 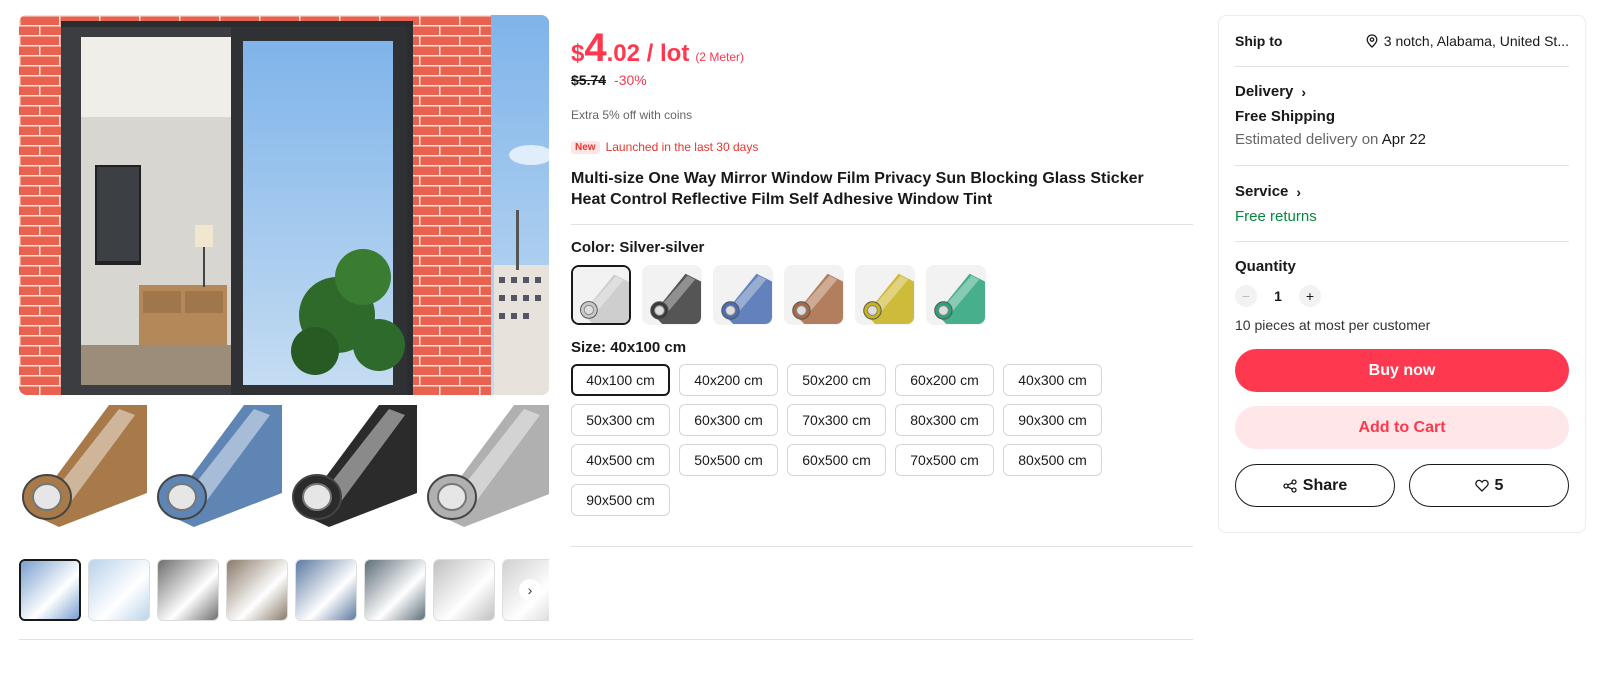 What do you see at coordinates (1402, 91) in the screenshot?
I see `delivery-header: Delivery ›` at bounding box center [1402, 91].